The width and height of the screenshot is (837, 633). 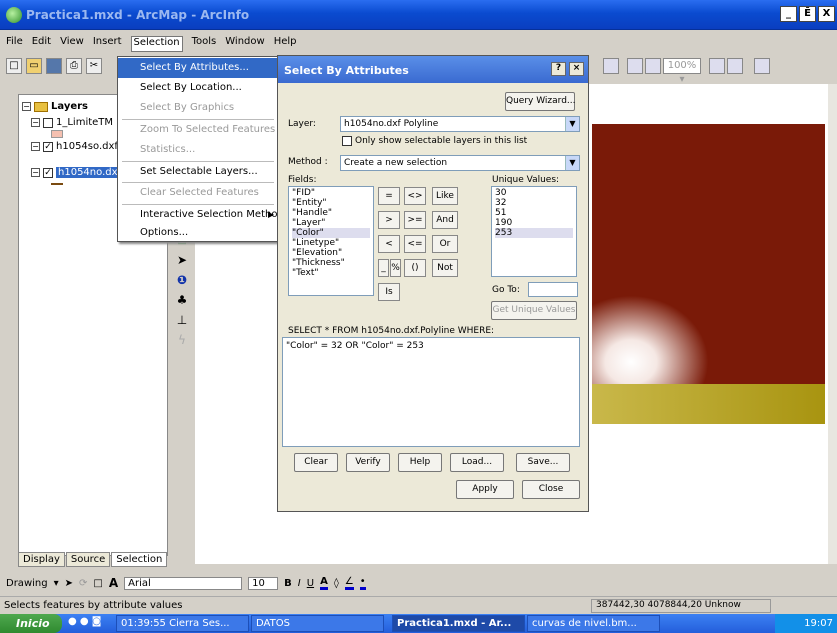 I want to click on field-item: "Linetype", so click(x=331, y=243).